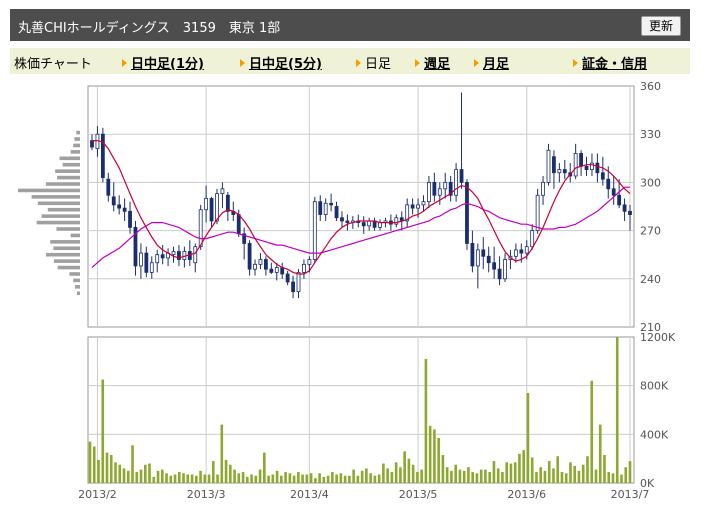 The height and width of the screenshot is (520, 704). What do you see at coordinates (654, 386) in the screenshot?
I see `volume-tick-label: 800K` at bounding box center [654, 386].